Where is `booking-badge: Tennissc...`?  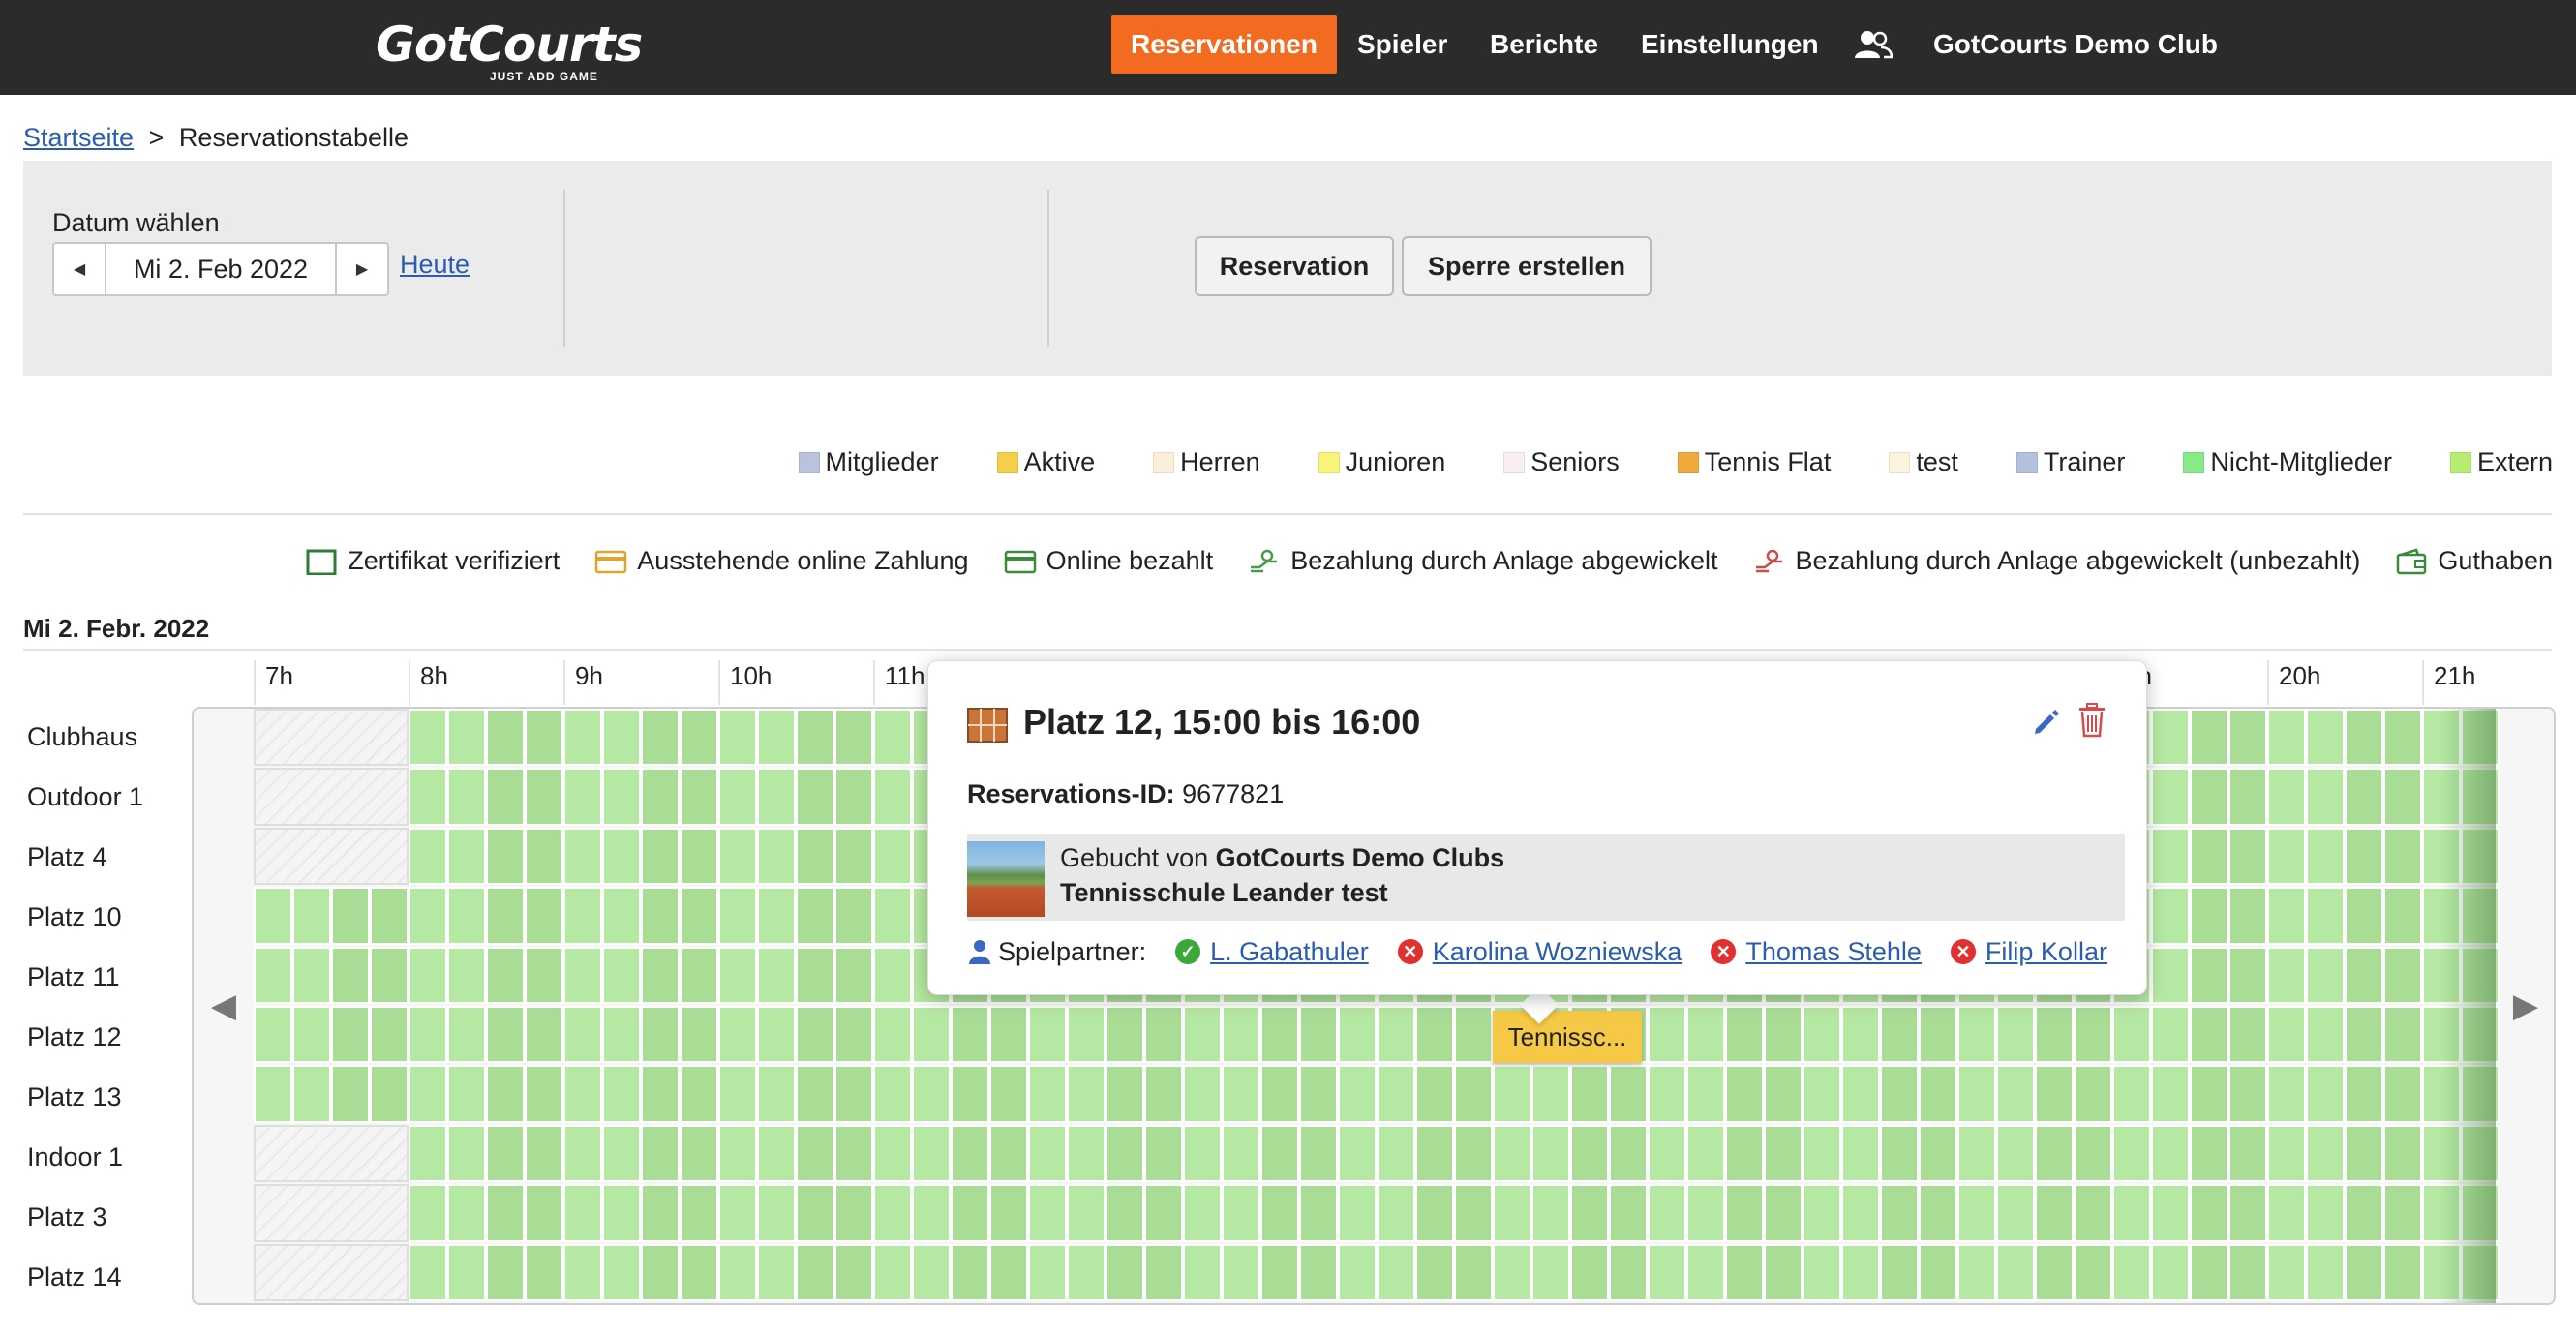 booking-badge: Tennissc... is located at coordinates (1567, 1037).